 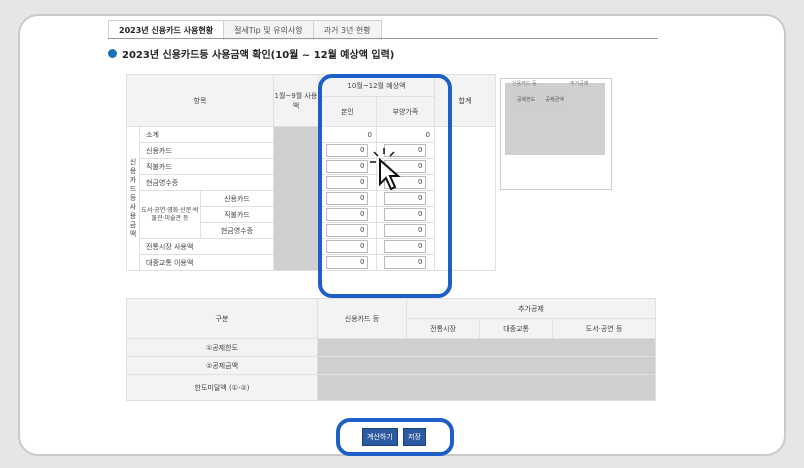 What do you see at coordinates (237, 230) in the screenshot?
I see `row-label-culture-cash: 현금영수증` at bounding box center [237, 230].